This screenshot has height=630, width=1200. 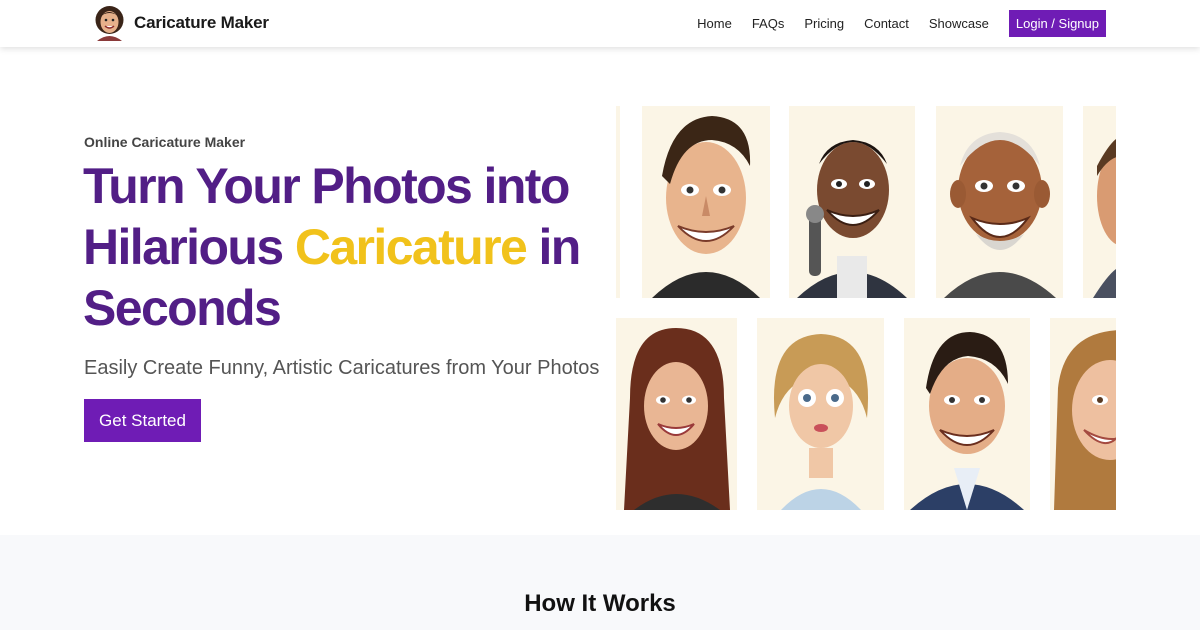 I want to click on caricature-man-microphone-image, so click(x=852, y=219).